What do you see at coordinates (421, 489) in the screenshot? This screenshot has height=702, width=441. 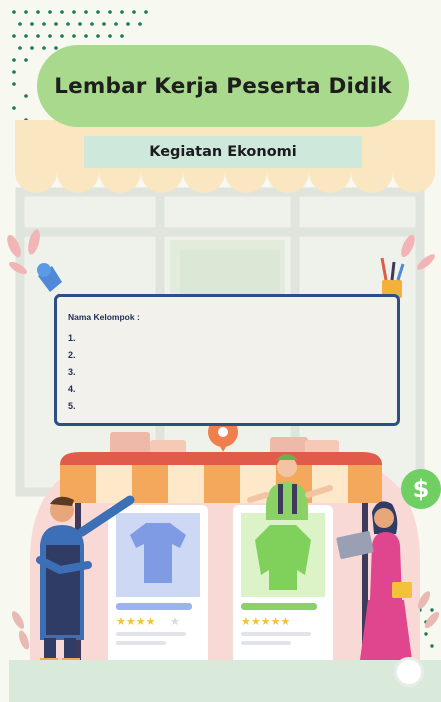 I see `dollar-sign-text: $` at bounding box center [421, 489].